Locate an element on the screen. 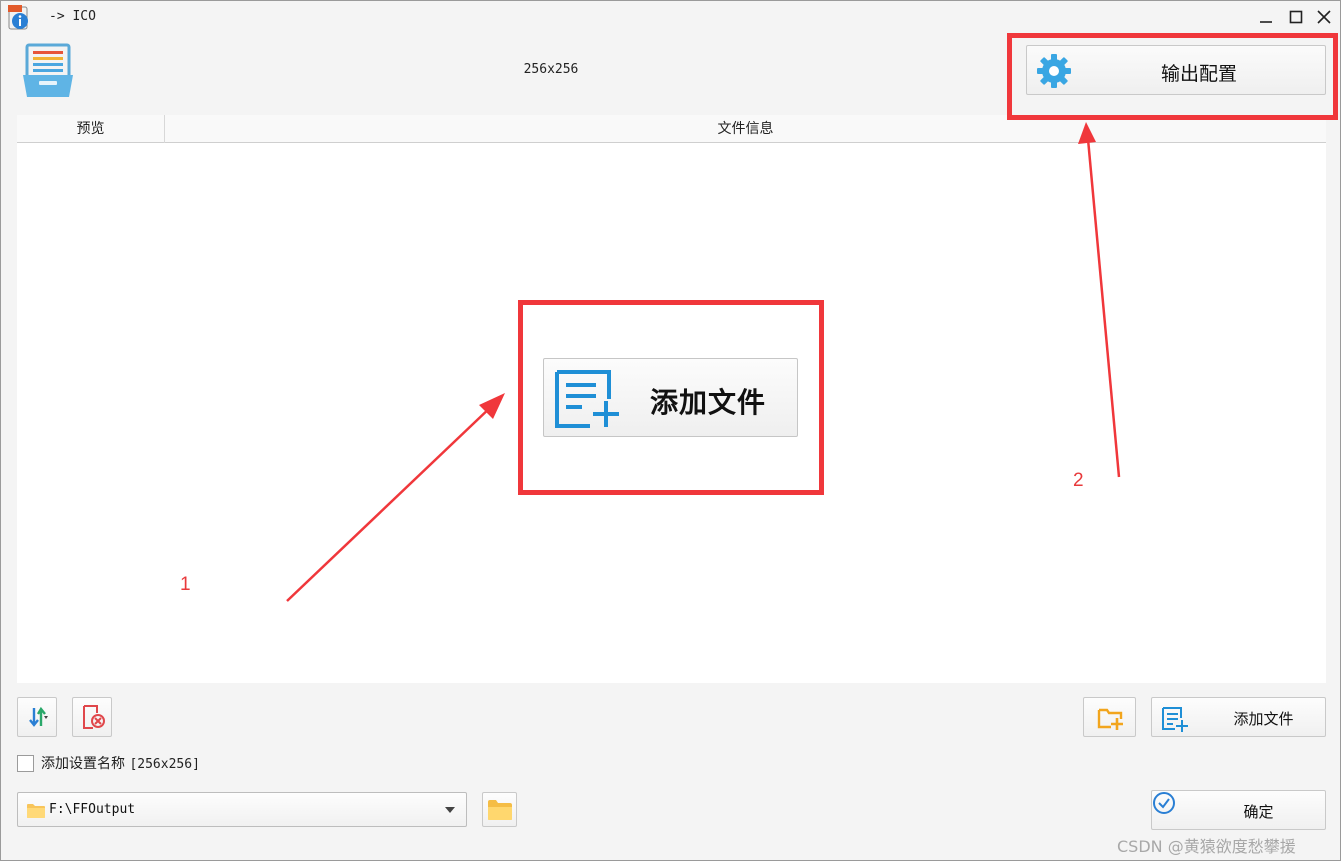 This screenshot has width=1341, height=861. append-setting-name-text: 添加设置名称 [256x256] is located at coordinates (120, 763).